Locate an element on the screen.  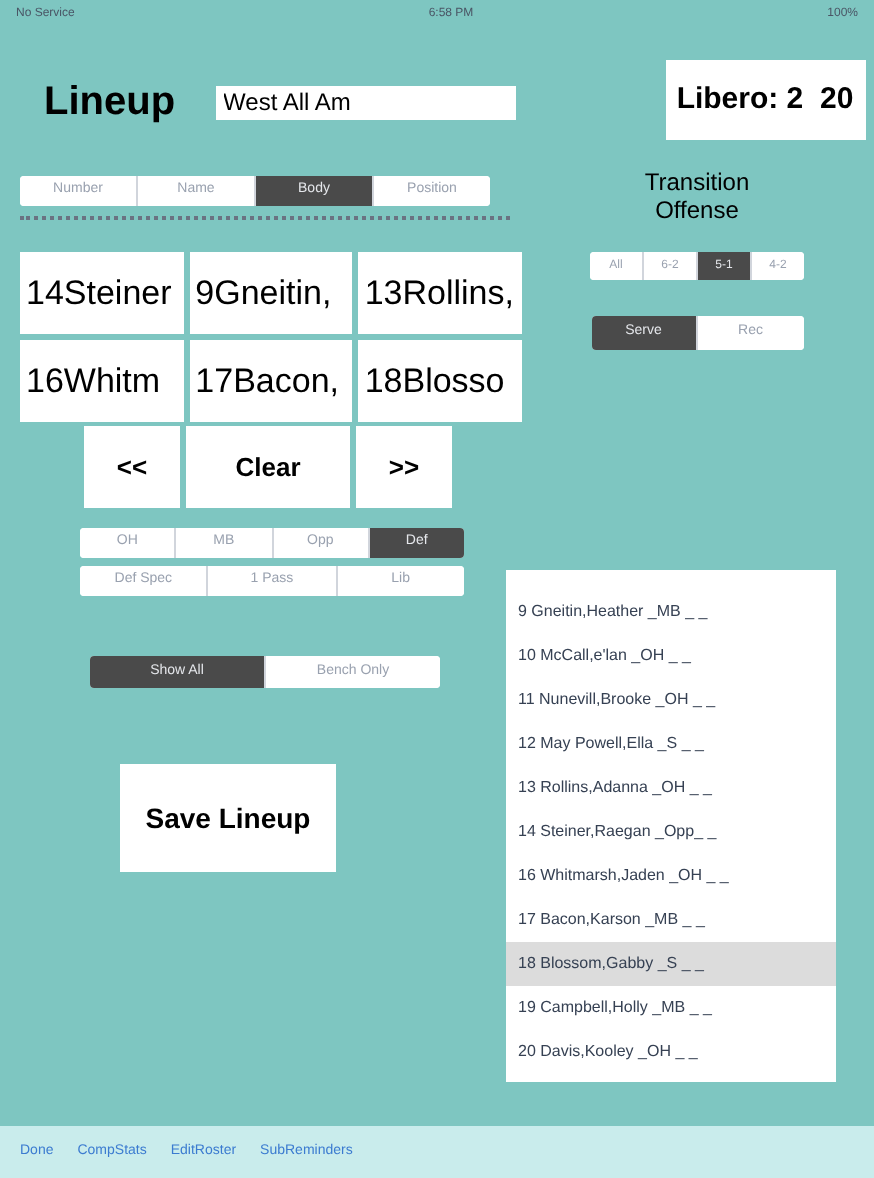
transition-offense-label: Transition Offense is located at coordinates (697, 196).